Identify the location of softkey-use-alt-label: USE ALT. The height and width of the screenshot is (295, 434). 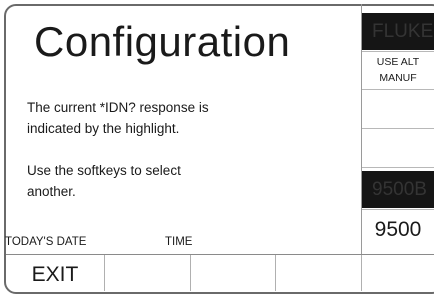
(398, 62).